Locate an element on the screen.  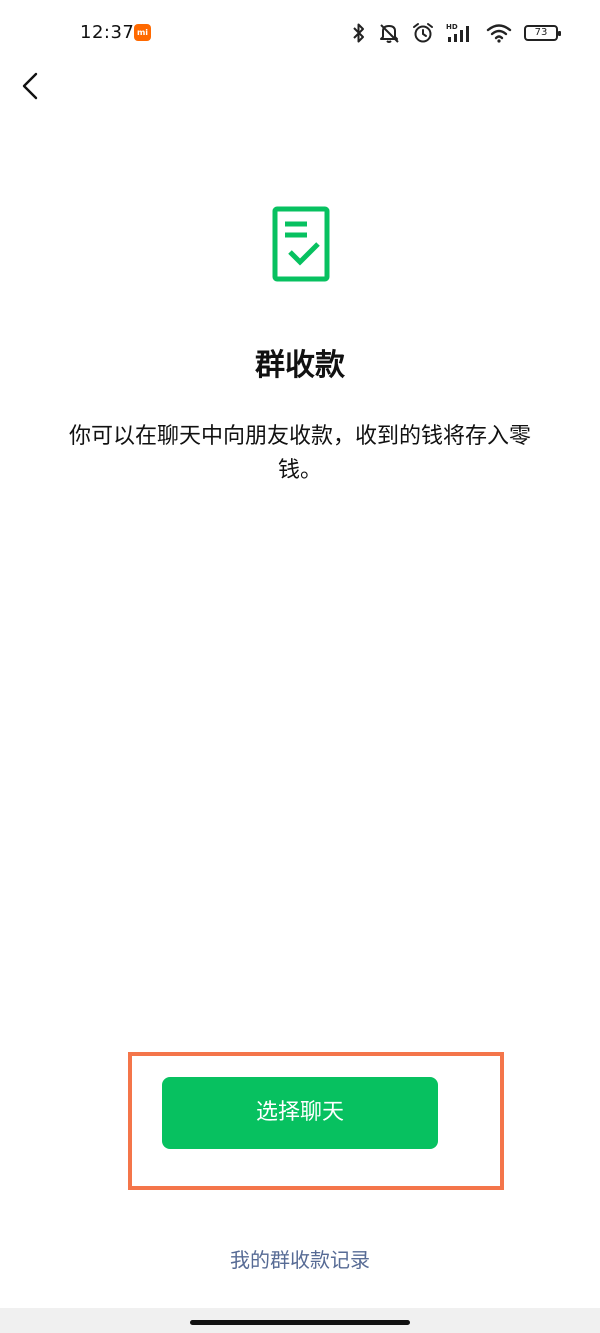
mute-icon is located at coordinates (389, 33).